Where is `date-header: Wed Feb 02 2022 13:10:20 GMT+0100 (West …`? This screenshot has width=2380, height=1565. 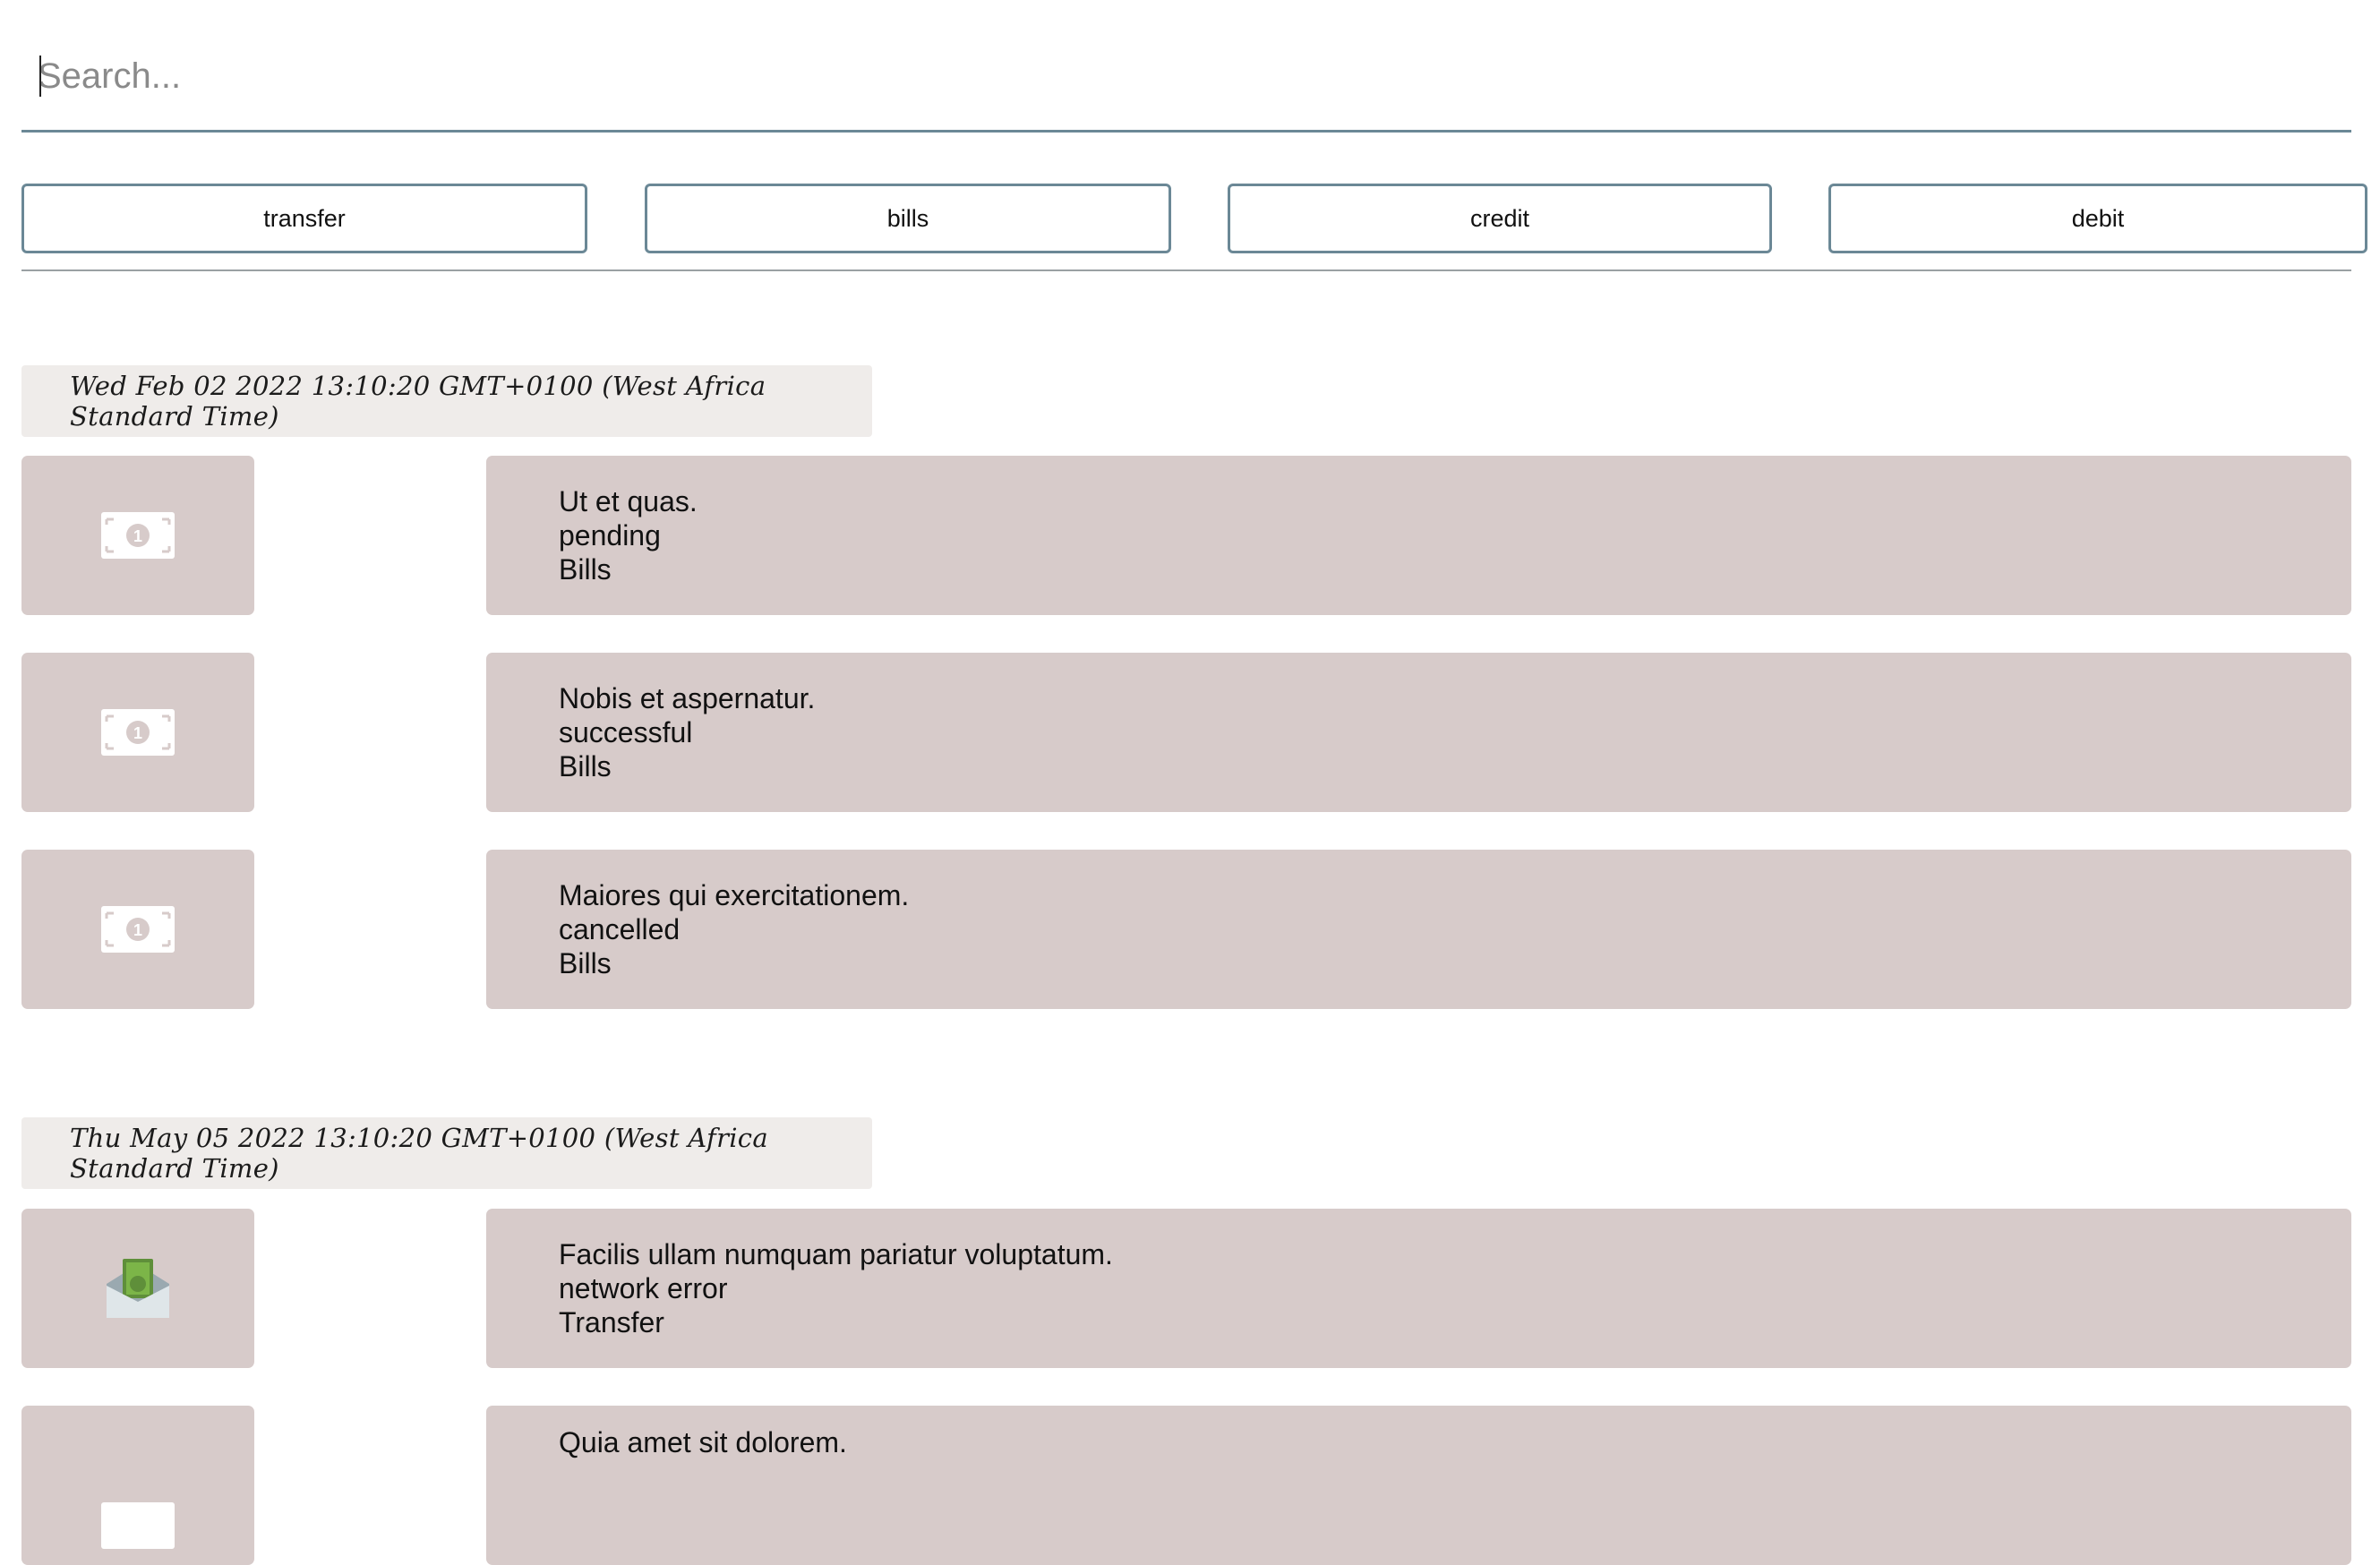 date-header: Wed Feb 02 2022 13:10:20 GMT+0100 (West … is located at coordinates (446, 401).